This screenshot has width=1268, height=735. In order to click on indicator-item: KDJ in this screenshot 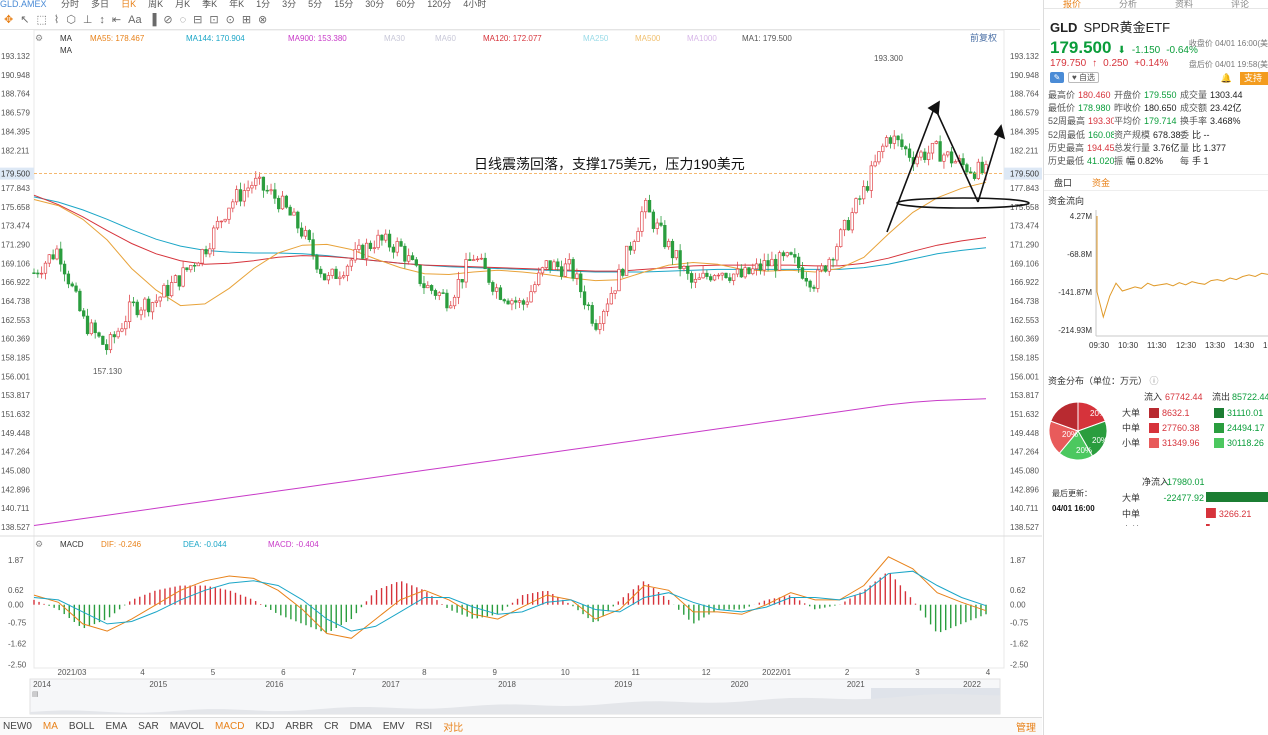, I will do `click(264, 726)`.